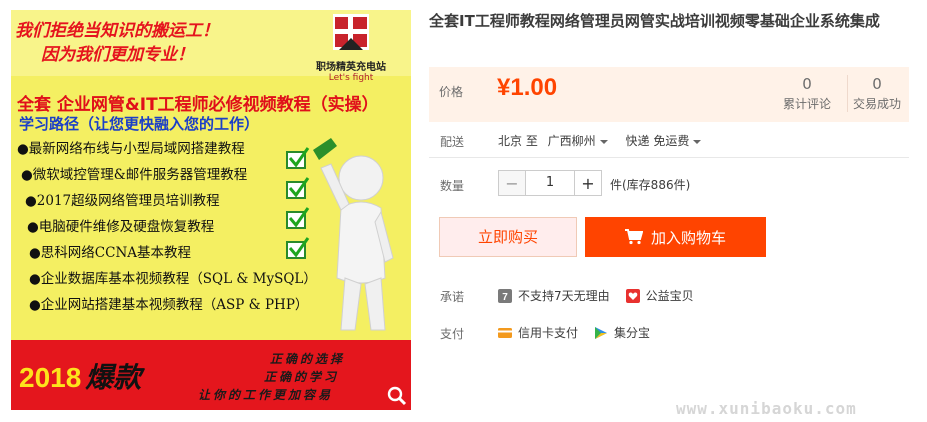  Describe the element at coordinates (548, 332) in the screenshot. I see `credit-card-text: 信用卡支付` at that location.